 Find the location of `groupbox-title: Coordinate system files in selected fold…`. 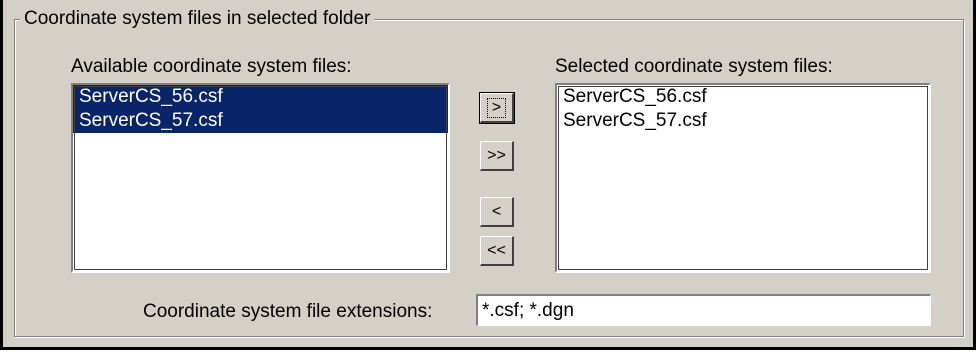

groupbox-title: Coordinate system files in selected fold… is located at coordinates (197, 19).